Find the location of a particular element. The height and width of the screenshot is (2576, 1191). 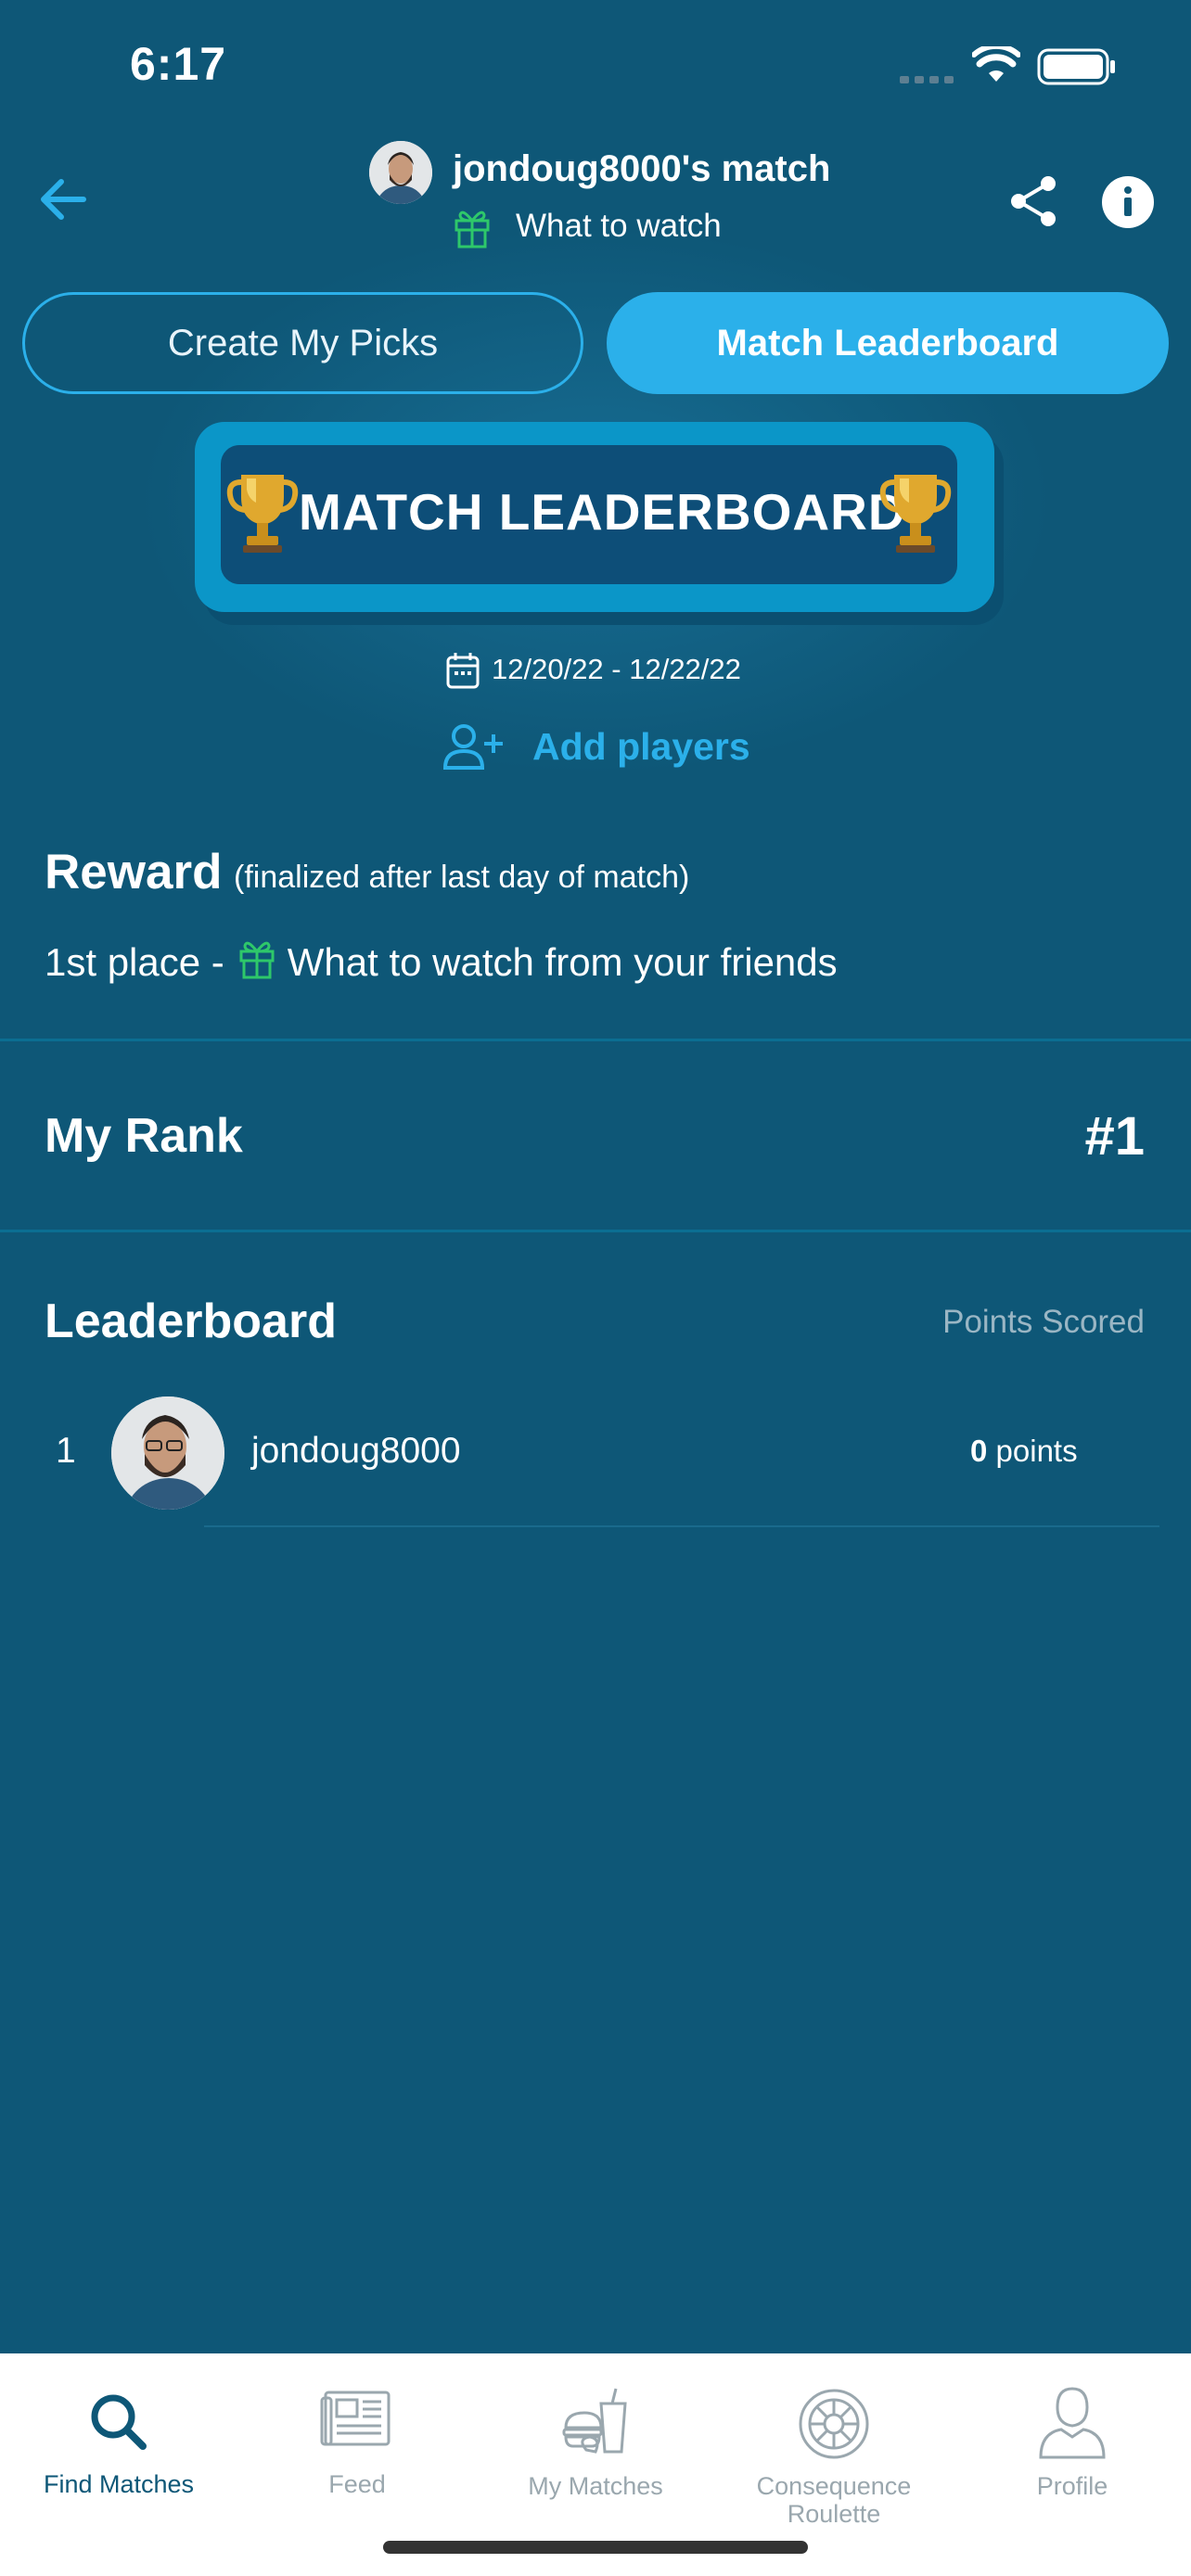

tab-label-text: Consequence Roulette is located at coordinates (834, 2500).